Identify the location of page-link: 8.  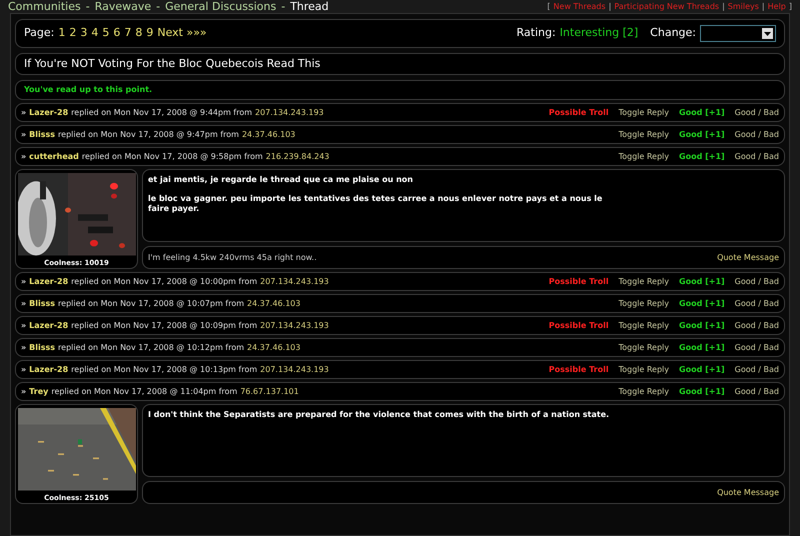
(138, 33).